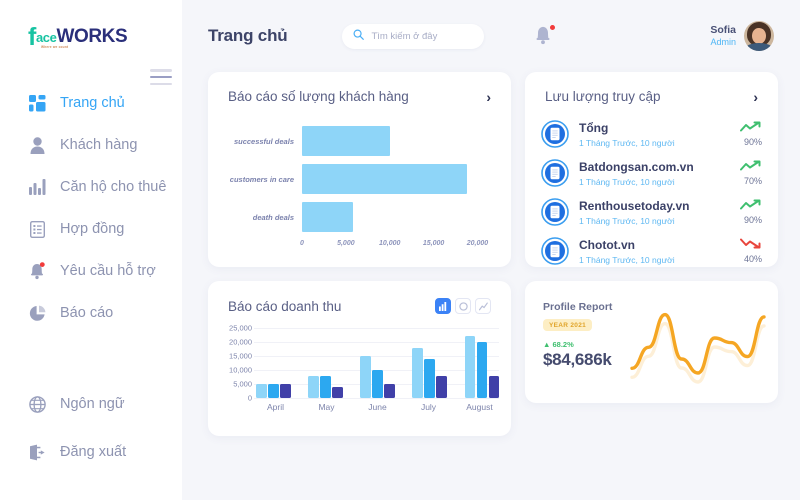 The width and height of the screenshot is (800, 500). I want to click on hamburger-menu-icon, so click(161, 77).